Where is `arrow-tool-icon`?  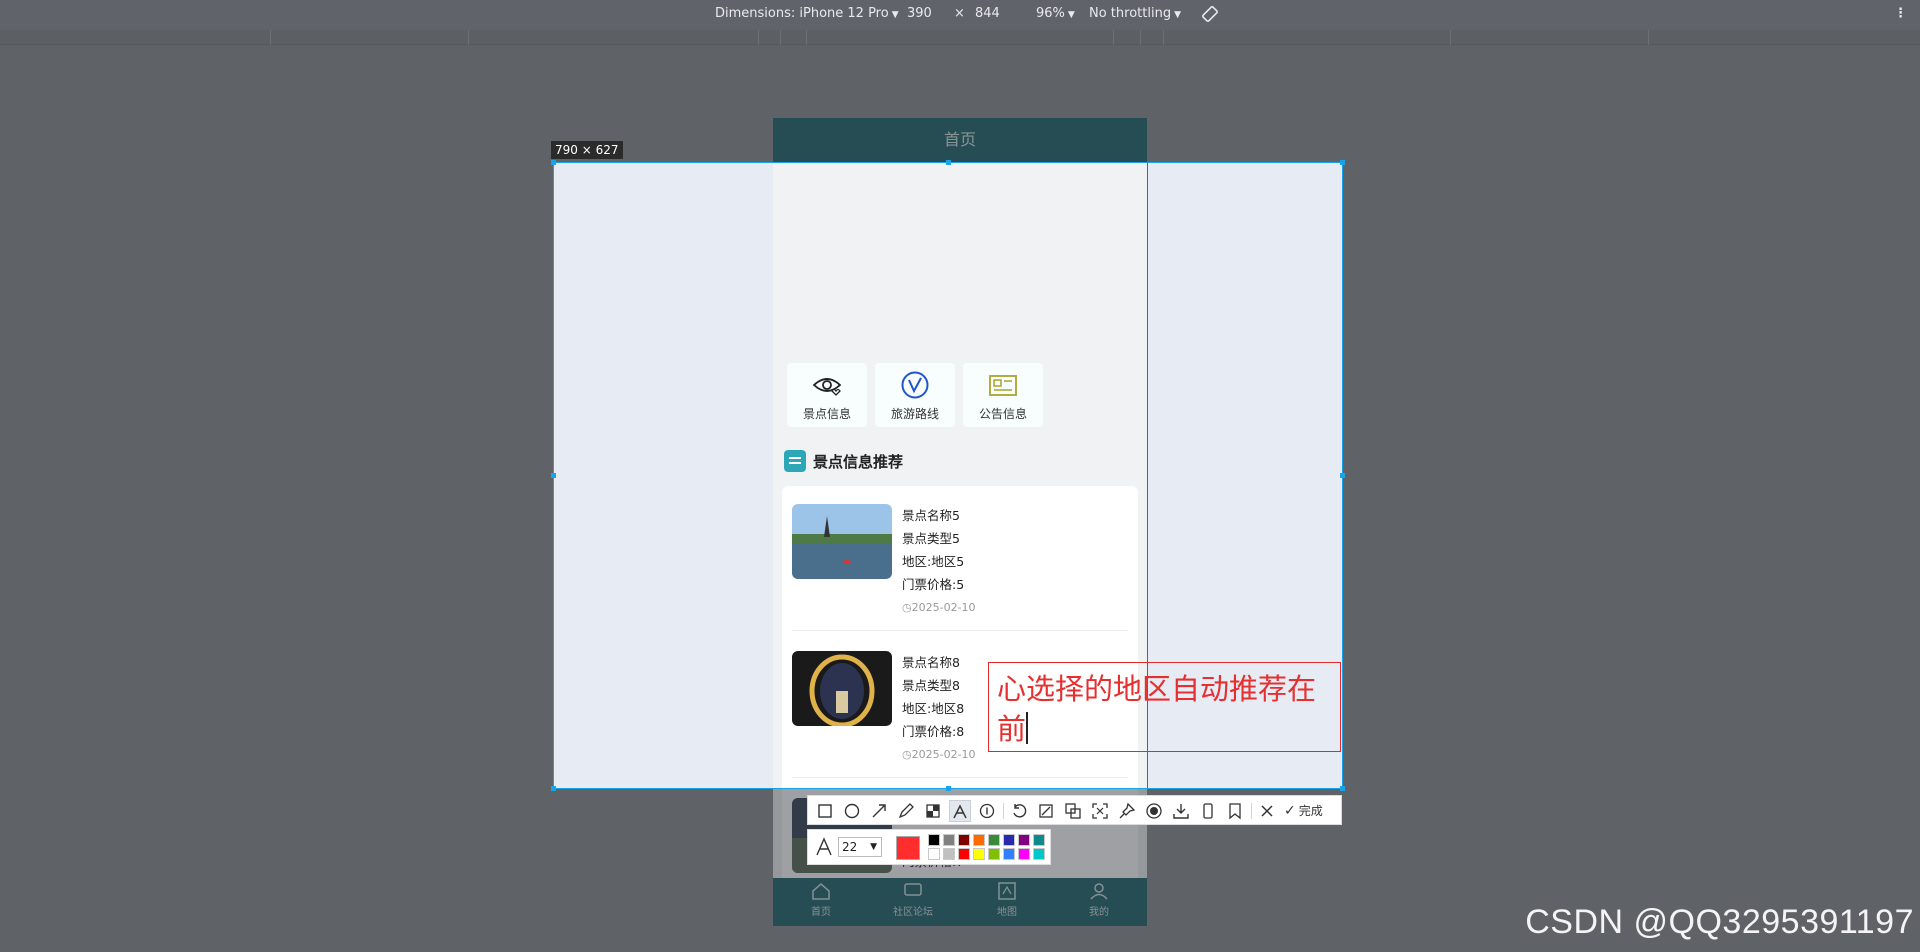 arrow-tool-icon is located at coordinates (879, 811).